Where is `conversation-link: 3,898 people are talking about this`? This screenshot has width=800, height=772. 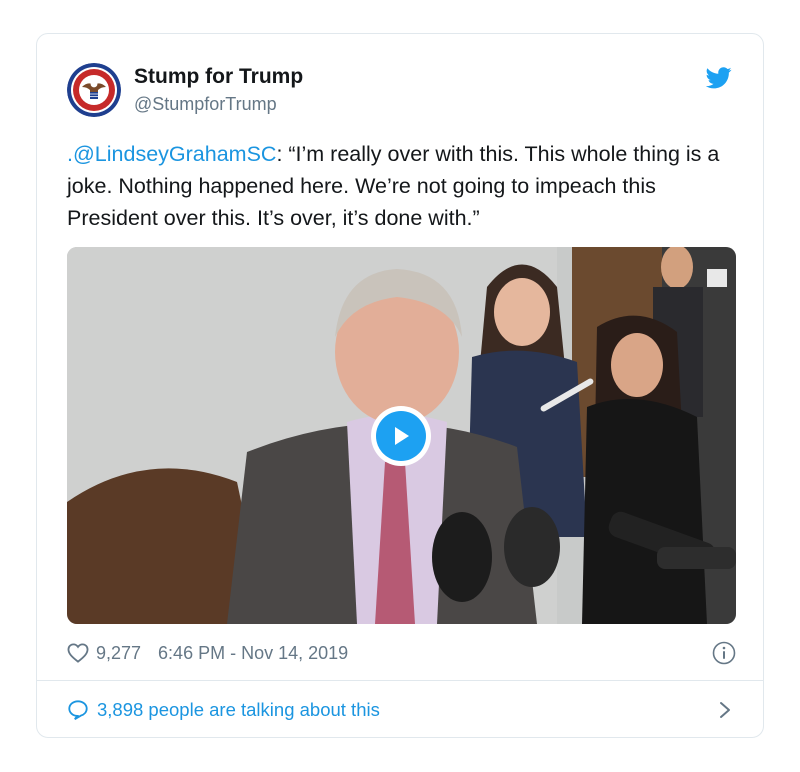
conversation-link: 3,898 people are talking about this is located at coordinates (401, 710).